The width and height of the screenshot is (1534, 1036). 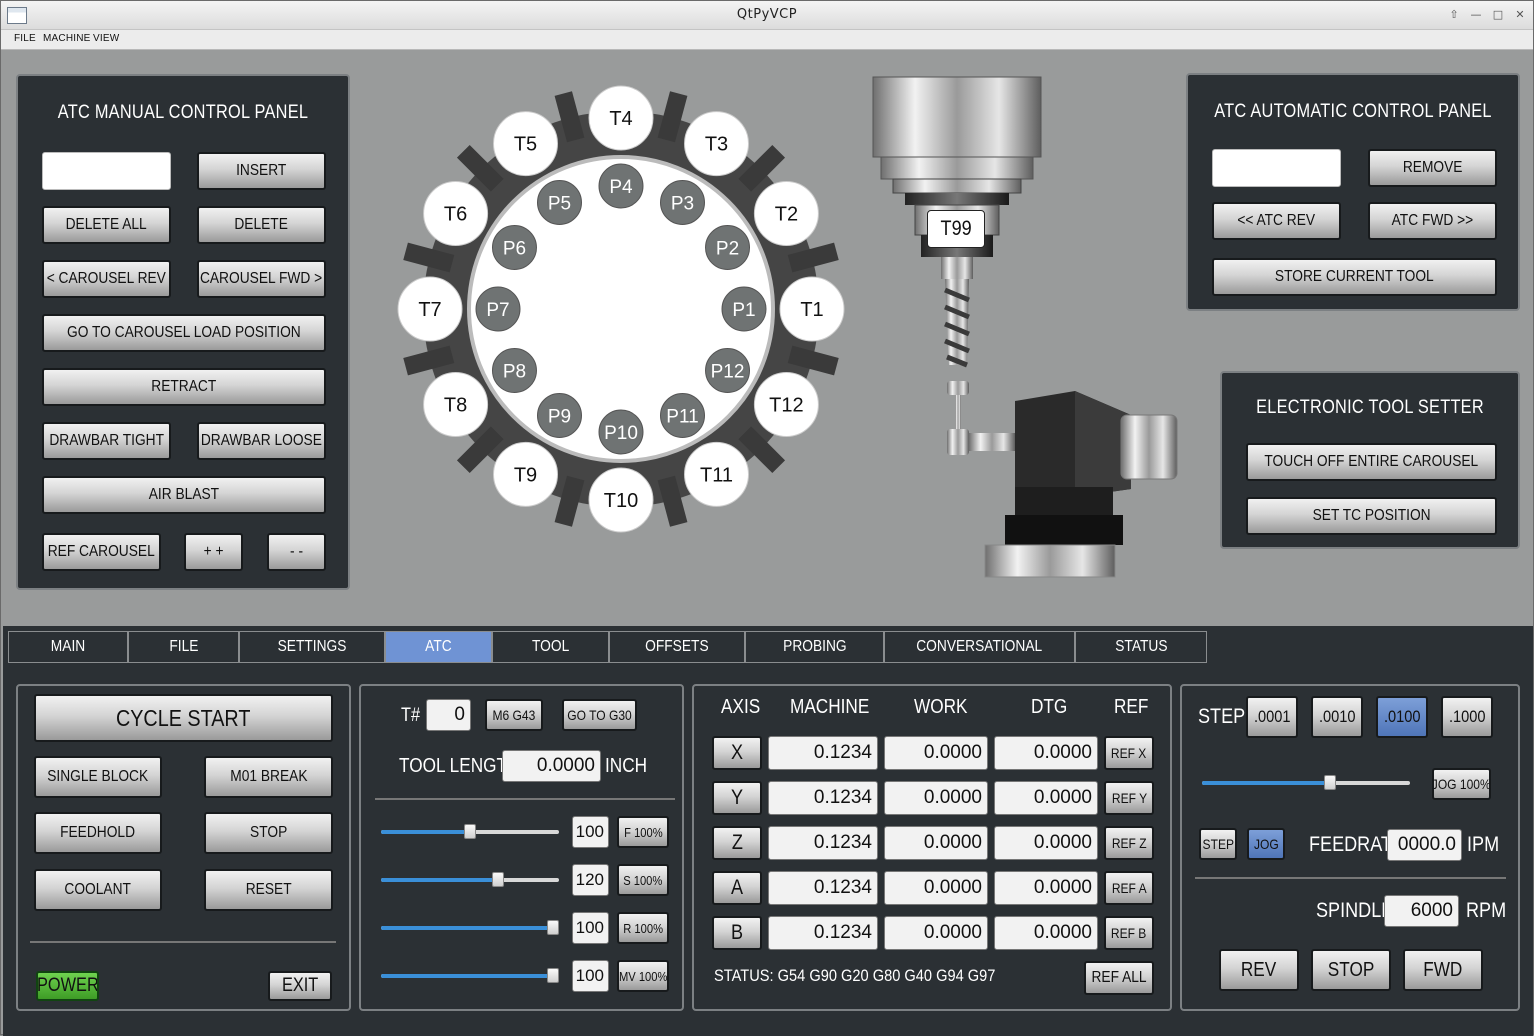 What do you see at coordinates (183, 647) in the screenshot?
I see `tab-file: FILE` at bounding box center [183, 647].